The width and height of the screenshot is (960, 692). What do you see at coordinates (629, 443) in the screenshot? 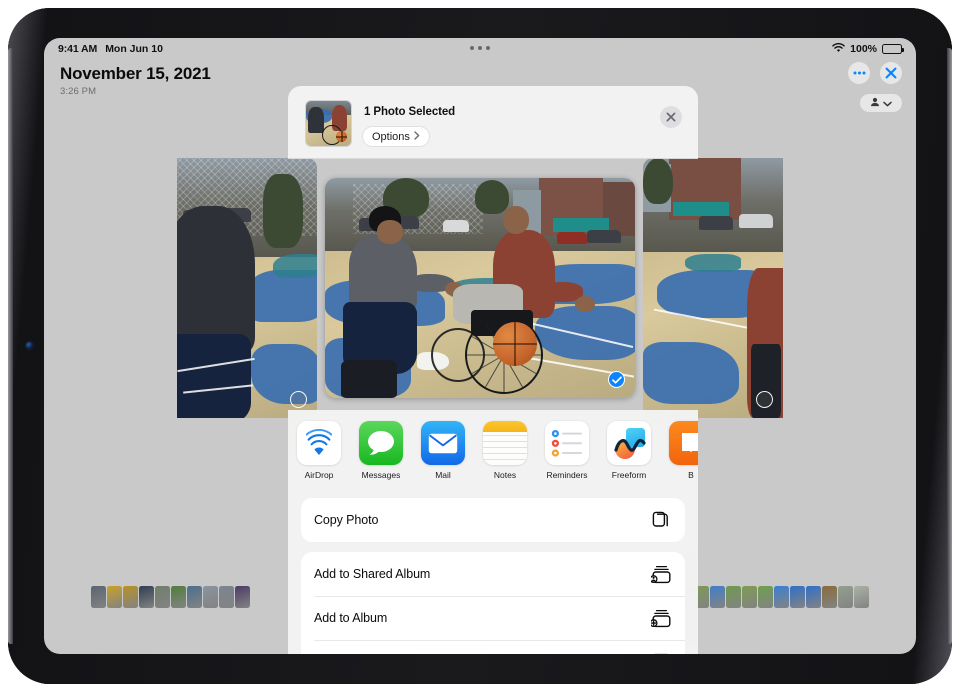
I see `freeform-icon` at bounding box center [629, 443].